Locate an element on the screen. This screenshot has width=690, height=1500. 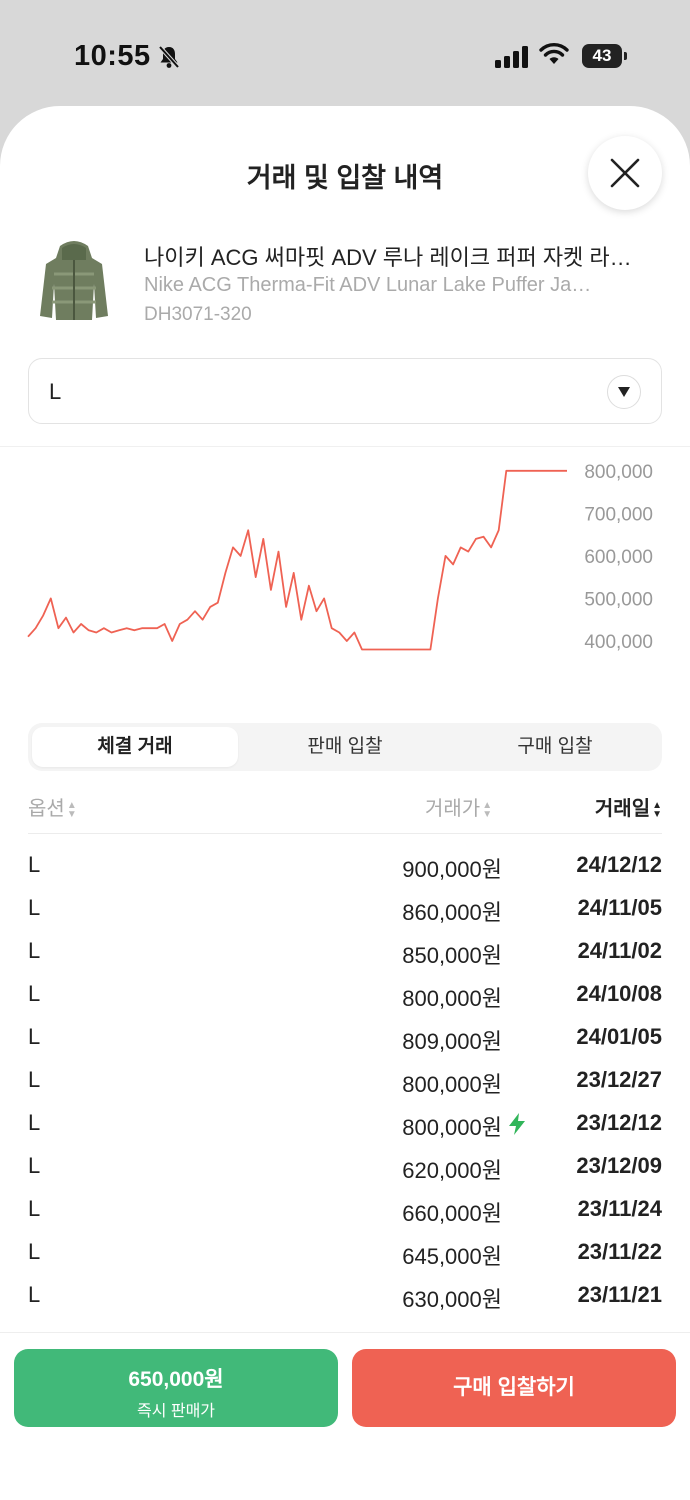
row-date: 24/12/12 is located at coordinates (619, 864).